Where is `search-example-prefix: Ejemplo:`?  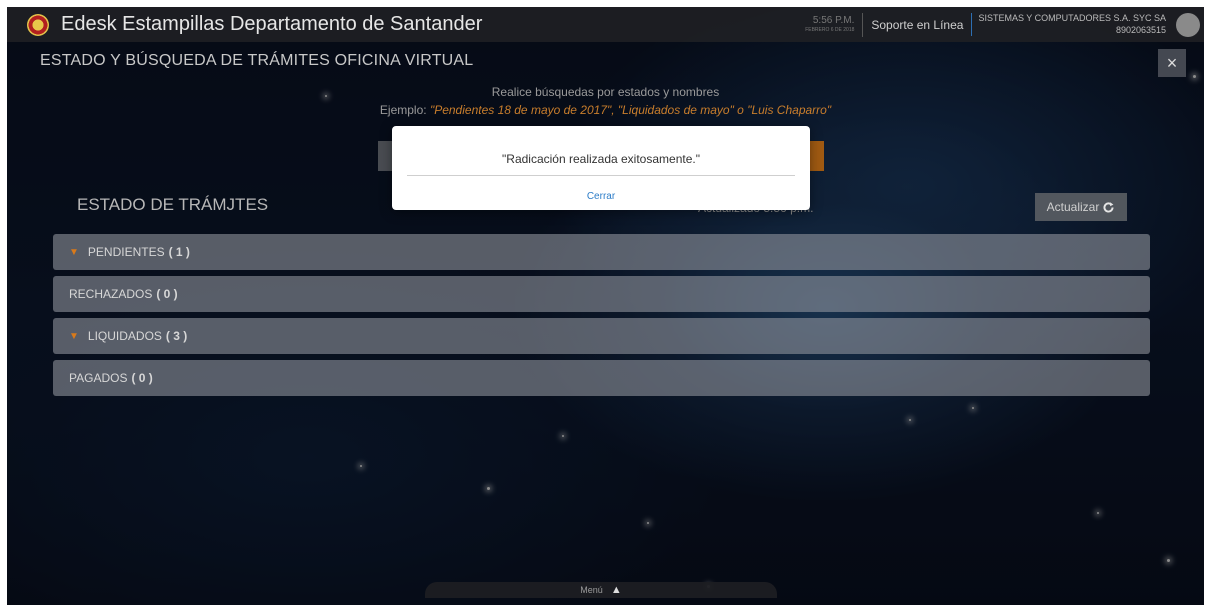 search-example-prefix: Ejemplo: is located at coordinates (404, 110).